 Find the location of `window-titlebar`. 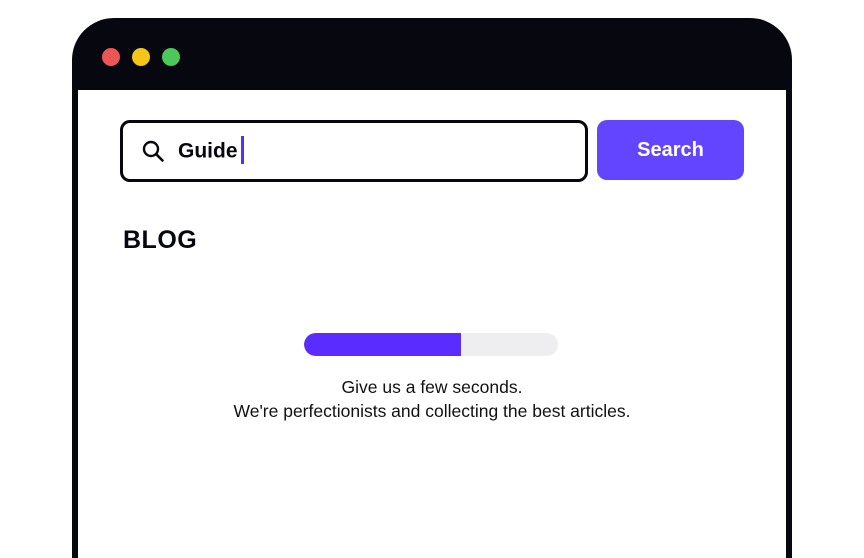

window-titlebar is located at coordinates (432, 54).